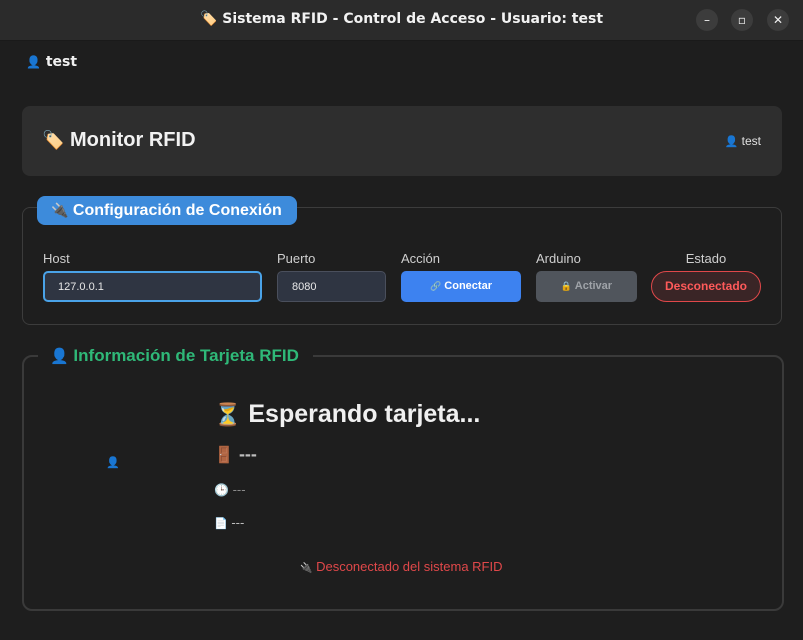 The image size is (803, 640). Describe the element at coordinates (224, 455) in the screenshot. I see `door-icon: 🚪` at that location.